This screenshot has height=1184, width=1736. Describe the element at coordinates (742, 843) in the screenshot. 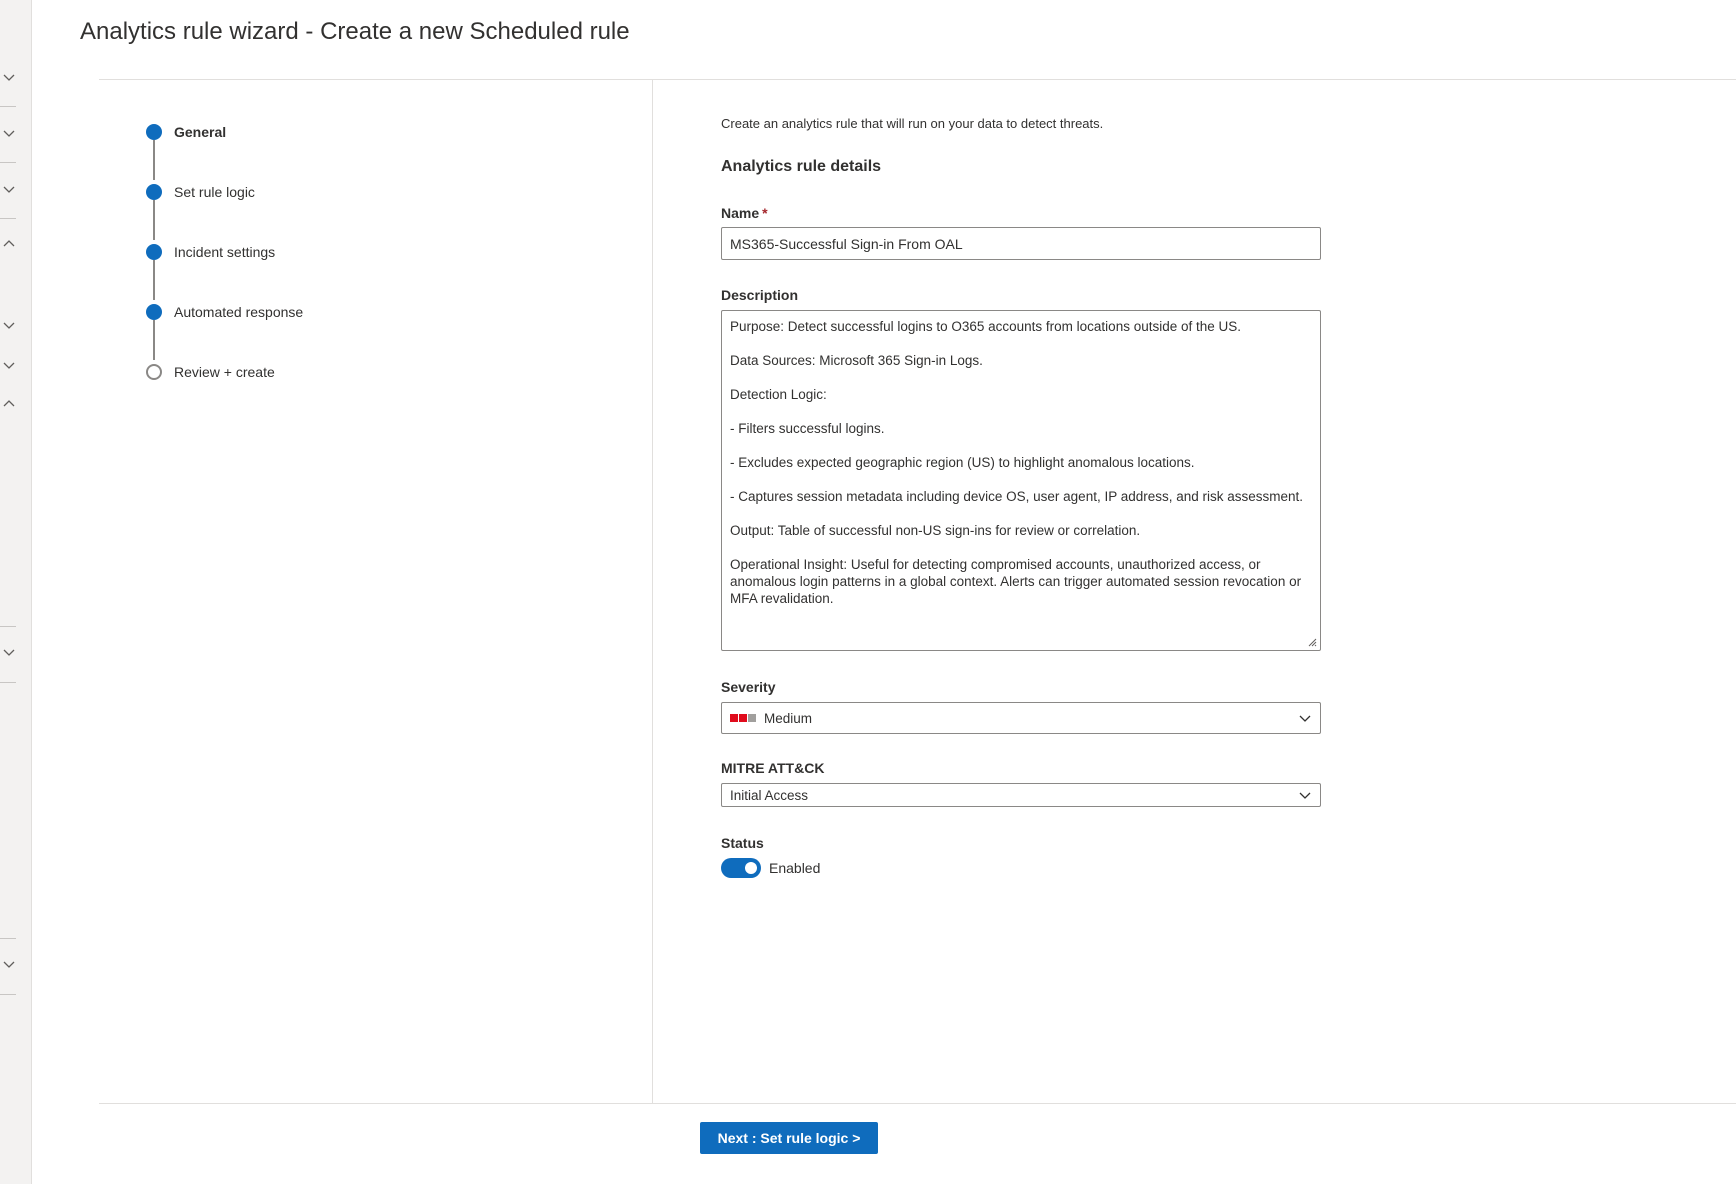

I see `status-label: Status` at that location.